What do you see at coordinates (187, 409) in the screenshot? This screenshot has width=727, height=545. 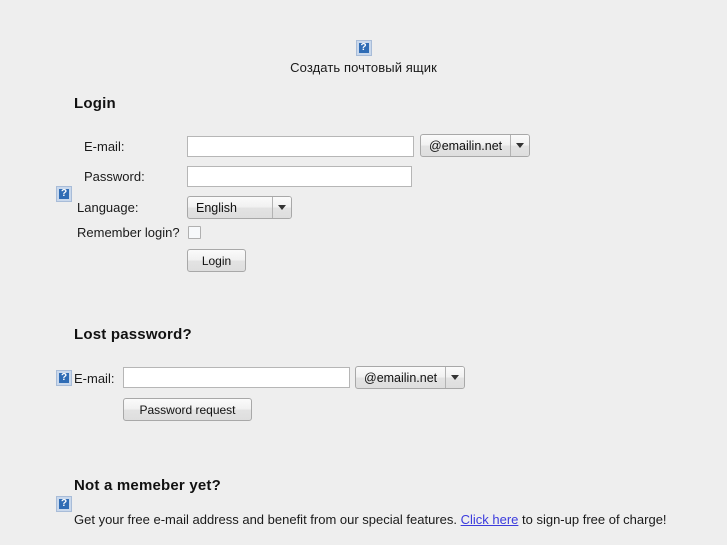 I see `password-request-button: Password request` at bounding box center [187, 409].